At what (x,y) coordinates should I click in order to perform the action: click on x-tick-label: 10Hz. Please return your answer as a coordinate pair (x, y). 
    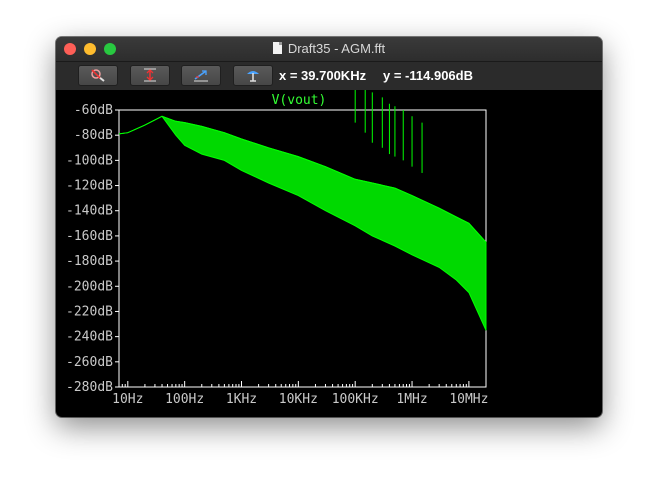
    Looking at the image, I should click on (127, 399).